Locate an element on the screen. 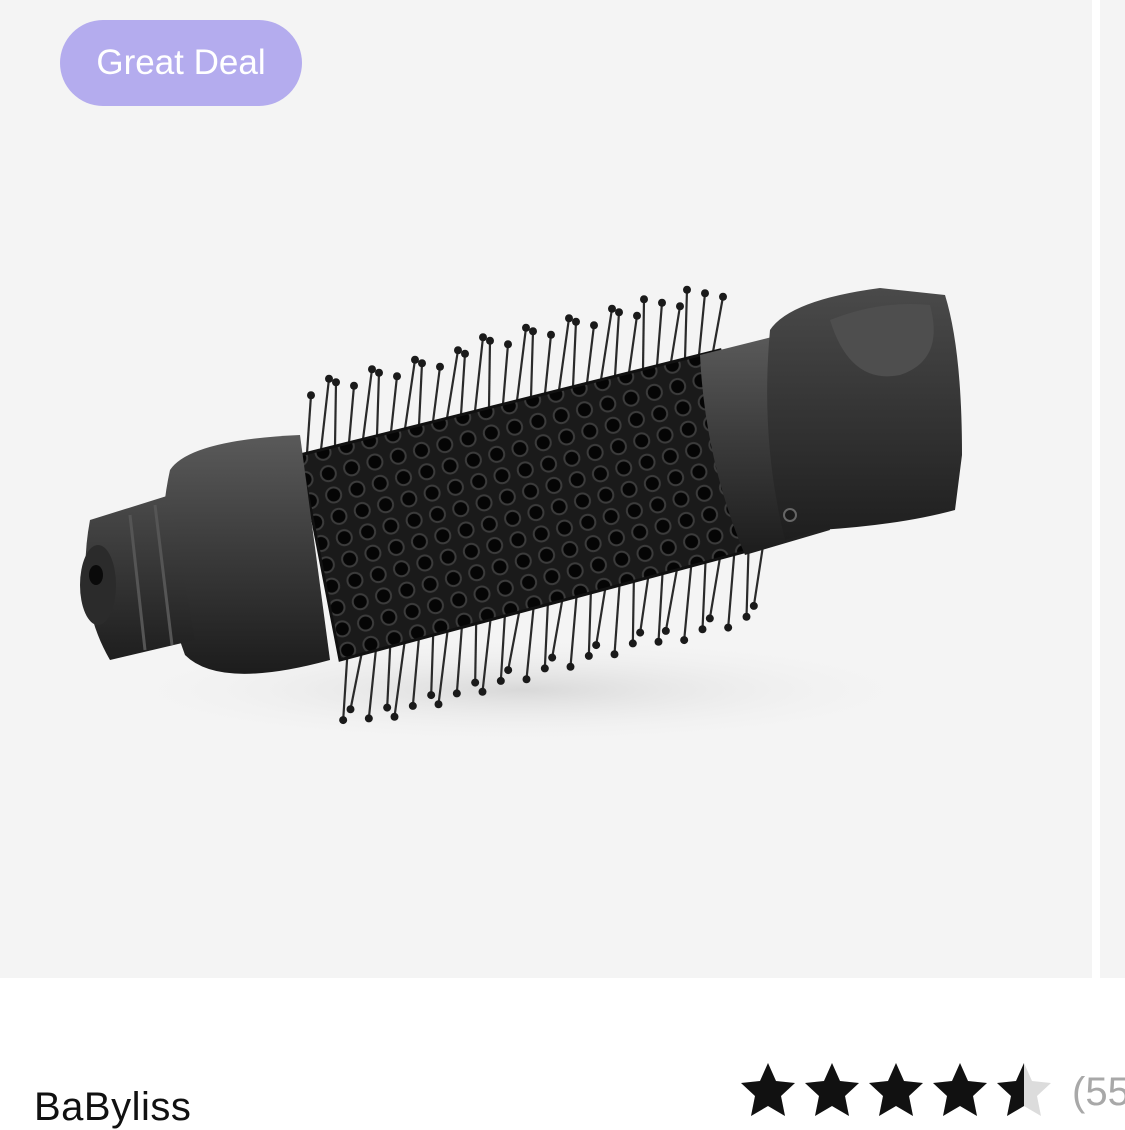  next-image-panel is located at coordinates (1112, 489).